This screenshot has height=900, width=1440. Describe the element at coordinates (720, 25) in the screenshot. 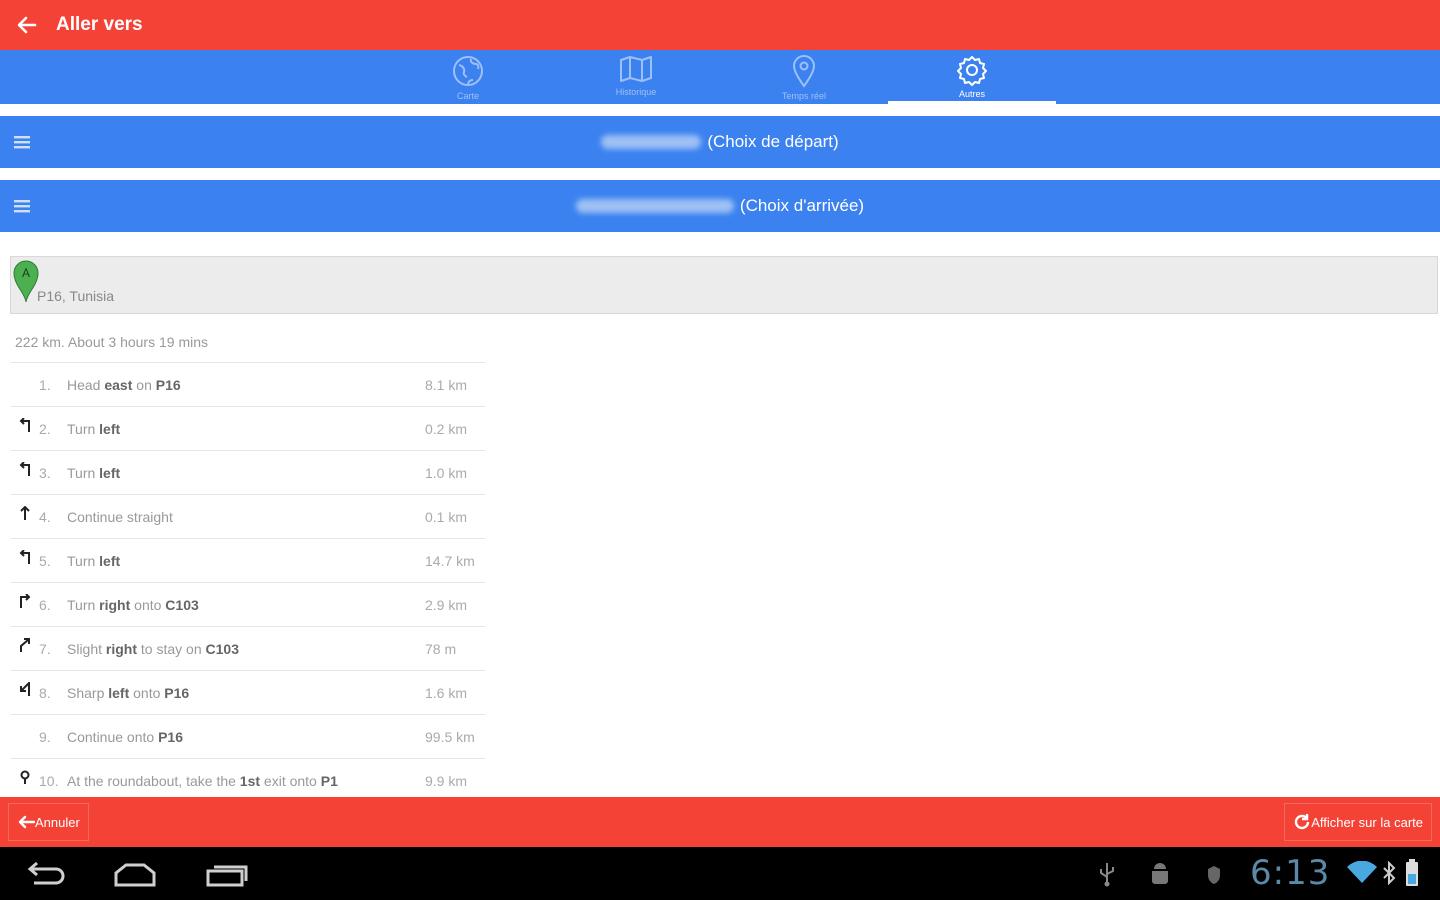

I see `app-bar: Aller vers` at that location.